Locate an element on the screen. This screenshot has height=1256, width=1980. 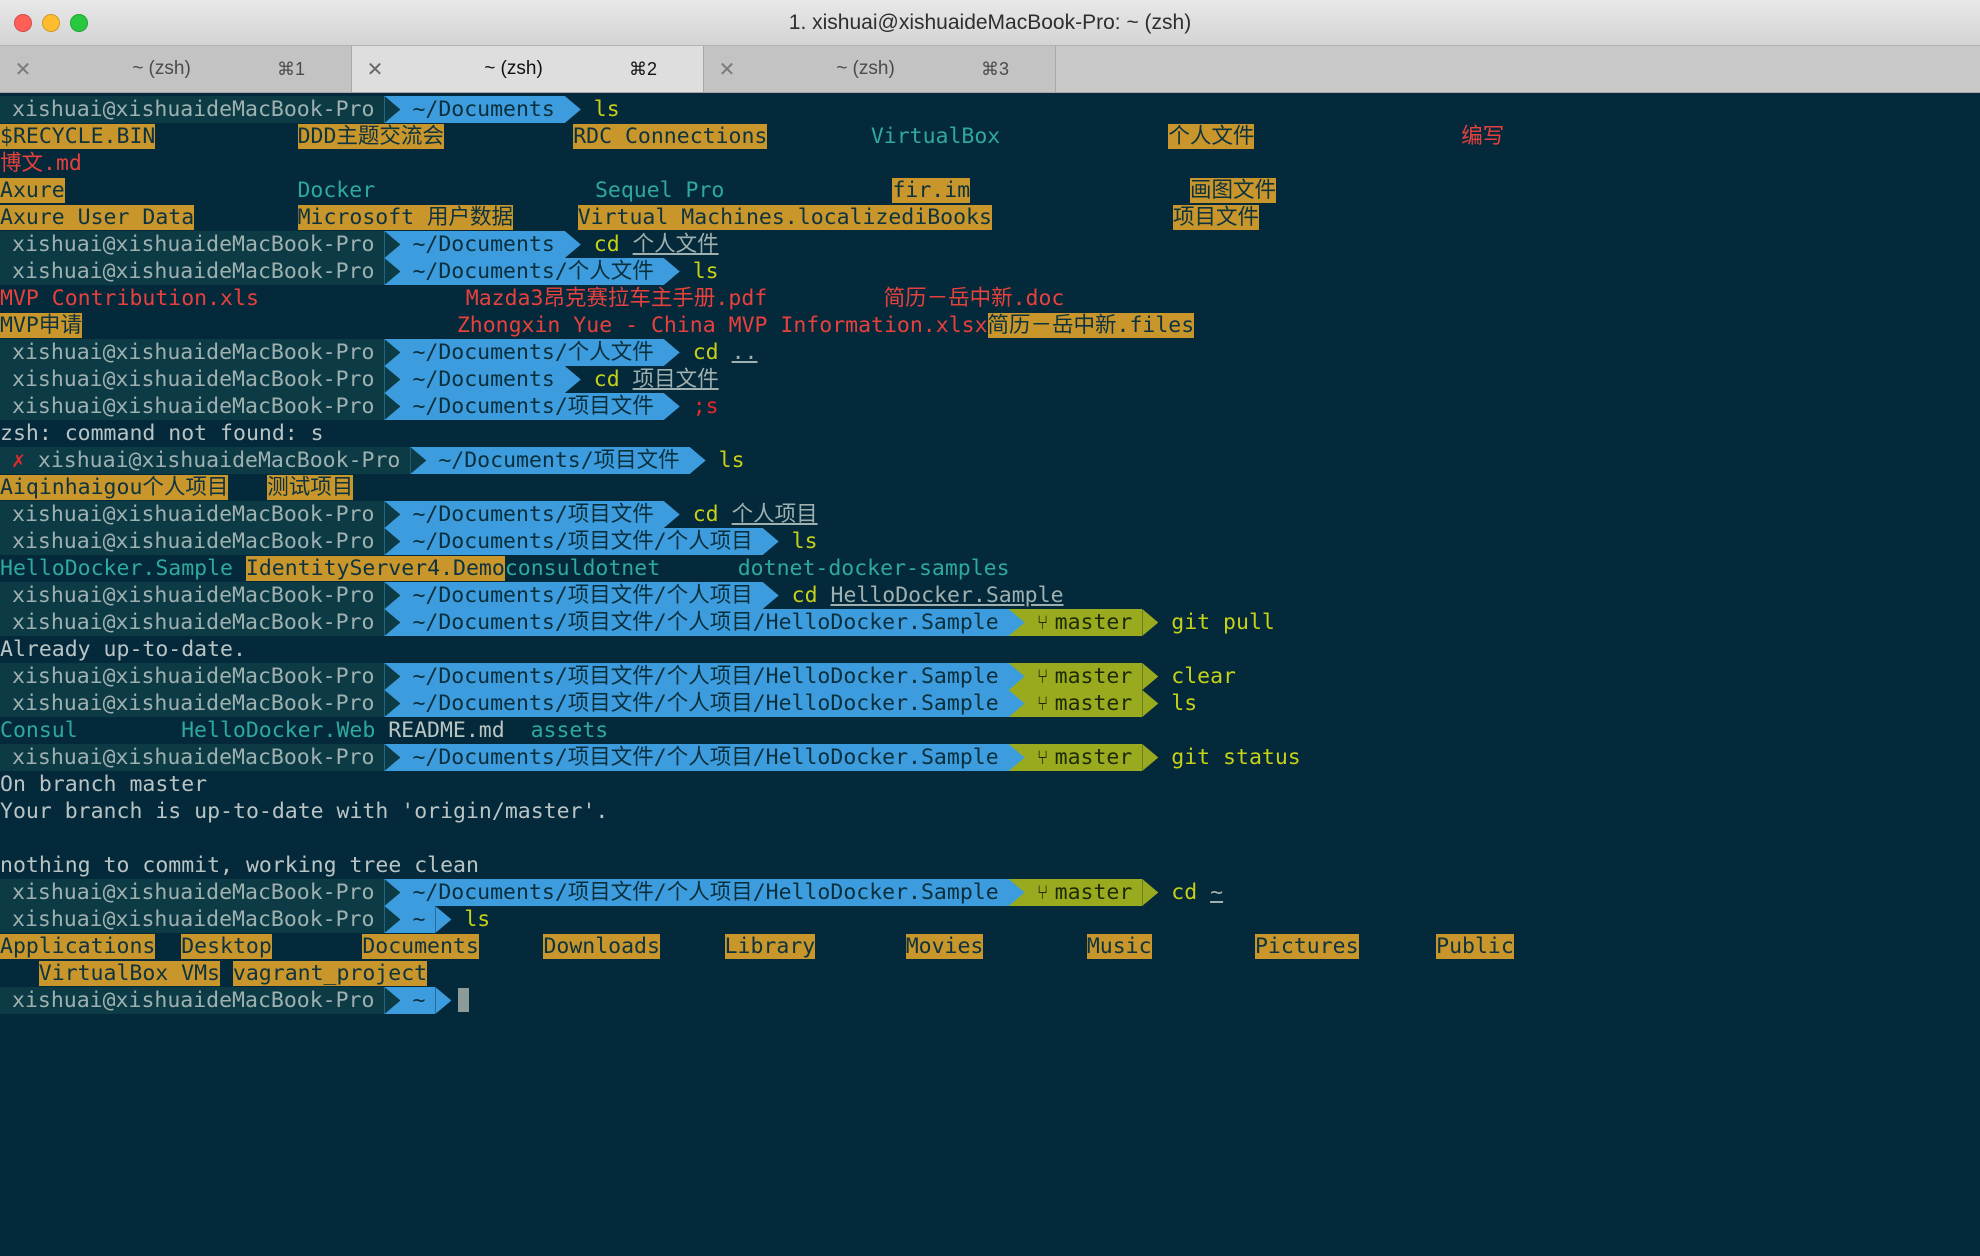
tab-2: ✕ ~ (zsh) ⌘2 is located at coordinates (528, 69).